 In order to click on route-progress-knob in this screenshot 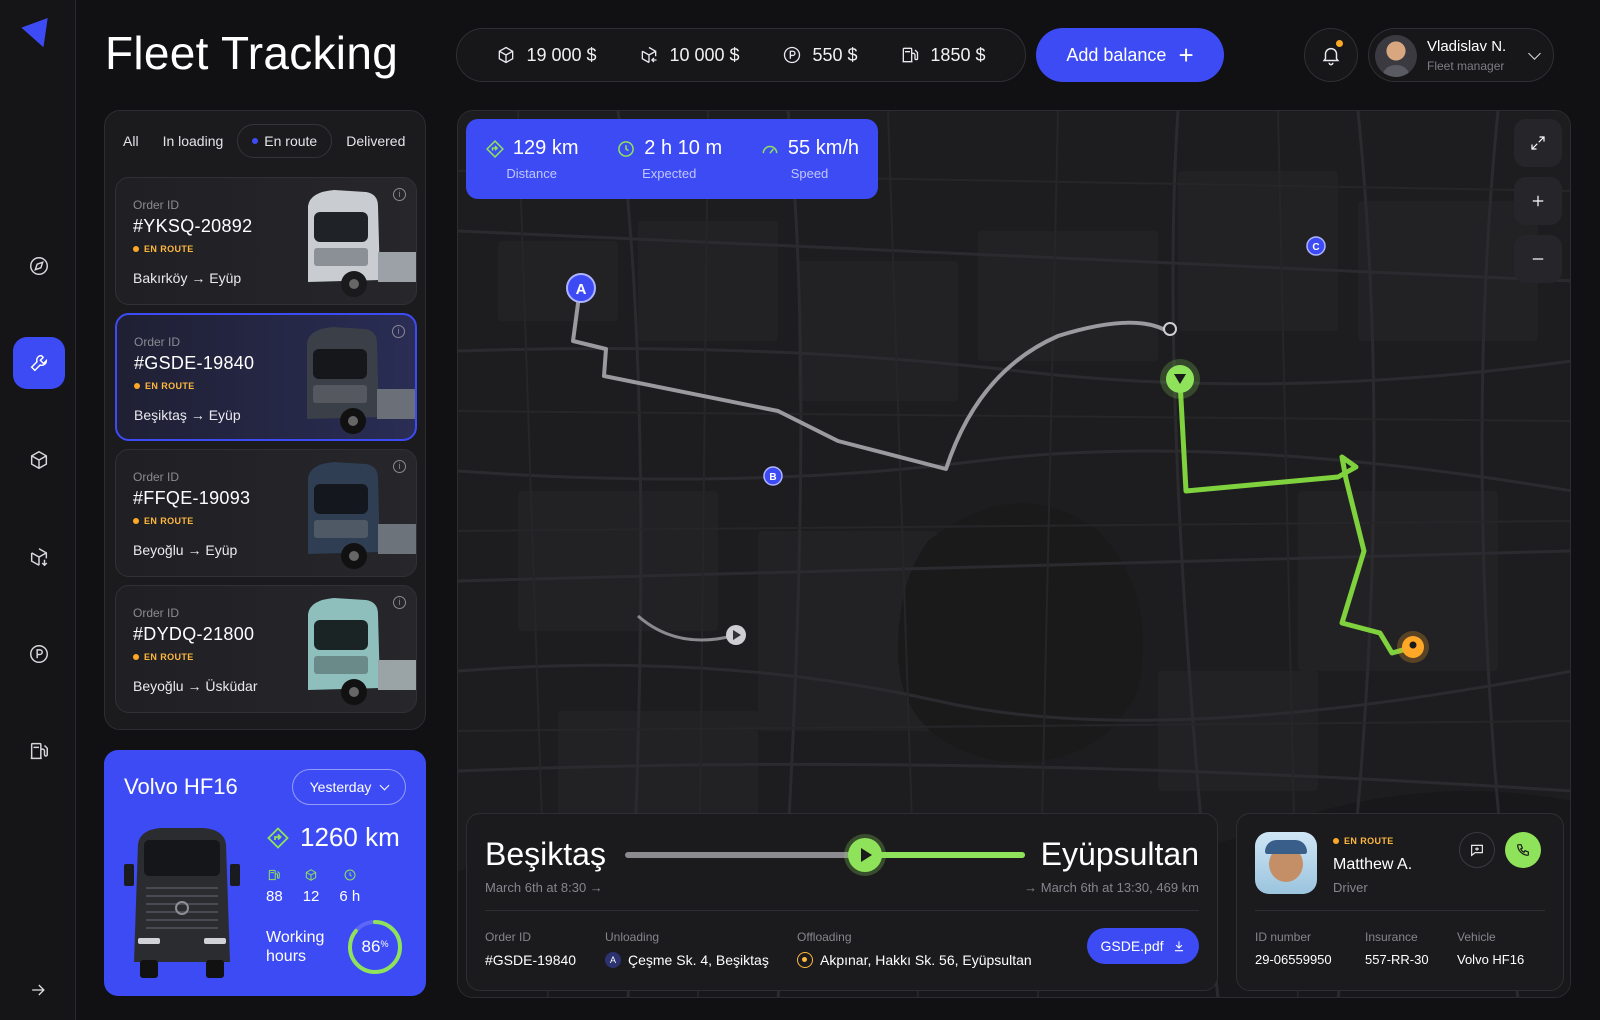, I will do `click(865, 855)`.